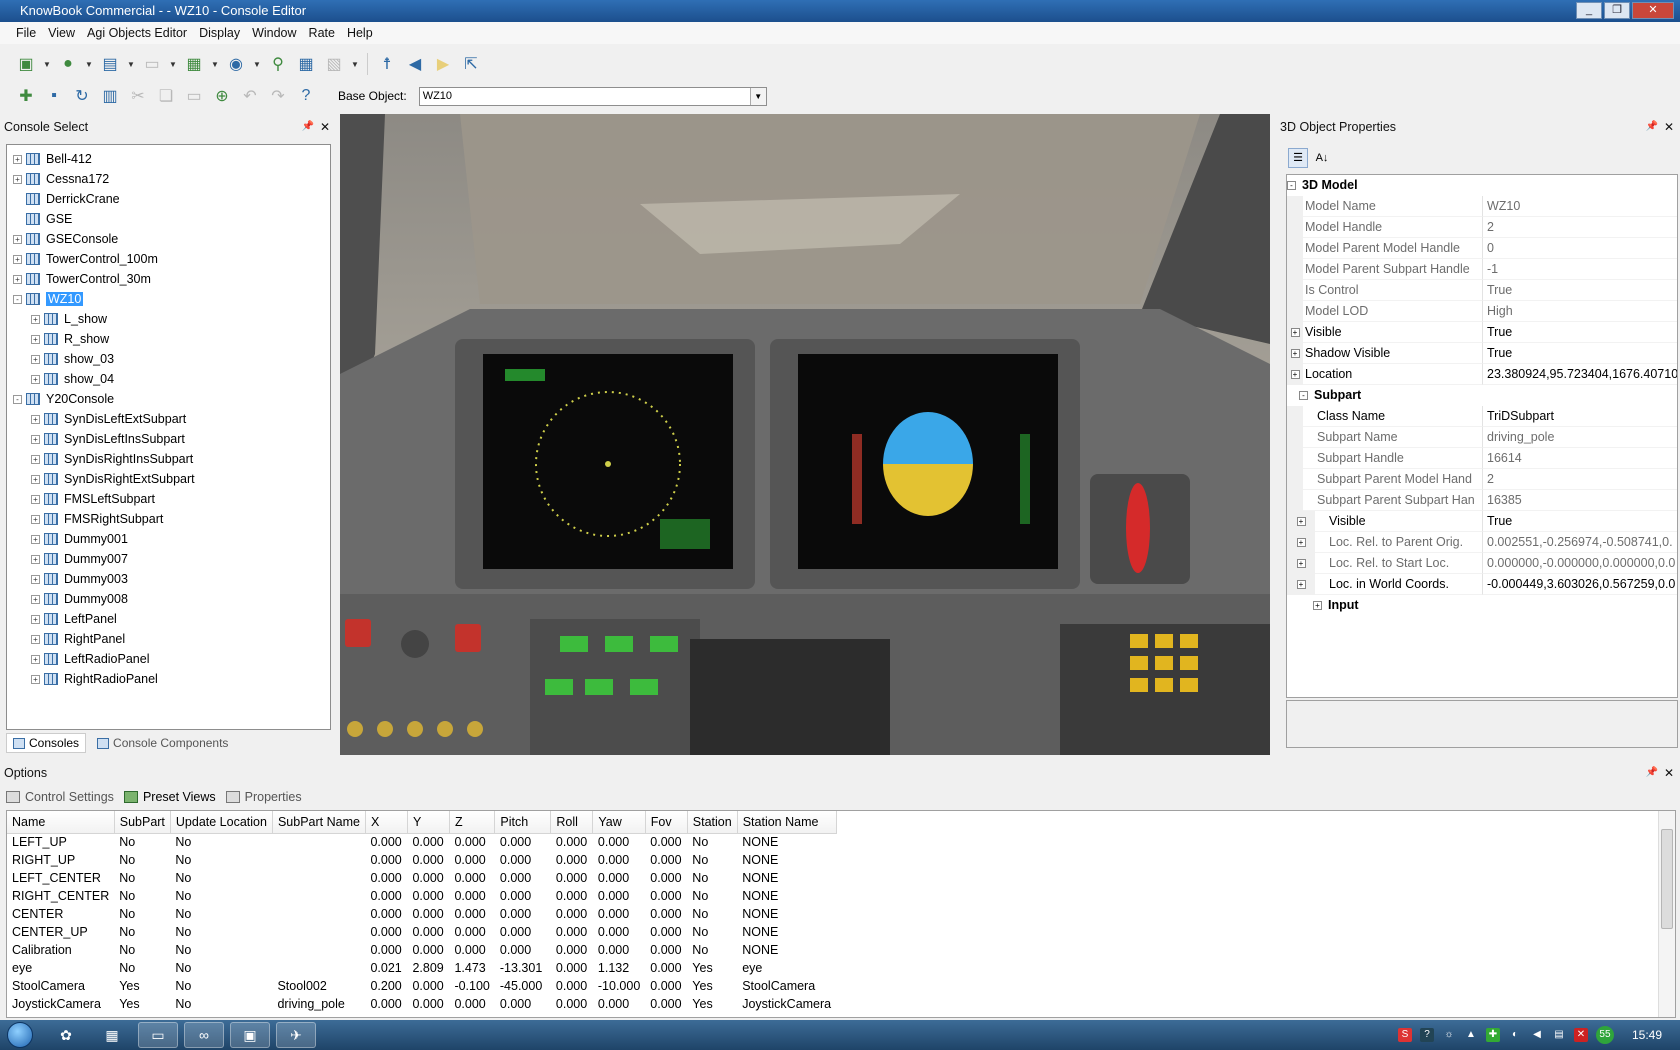 This screenshot has height=1050, width=1680. I want to click on tree-item: + show_04, so click(168, 379).